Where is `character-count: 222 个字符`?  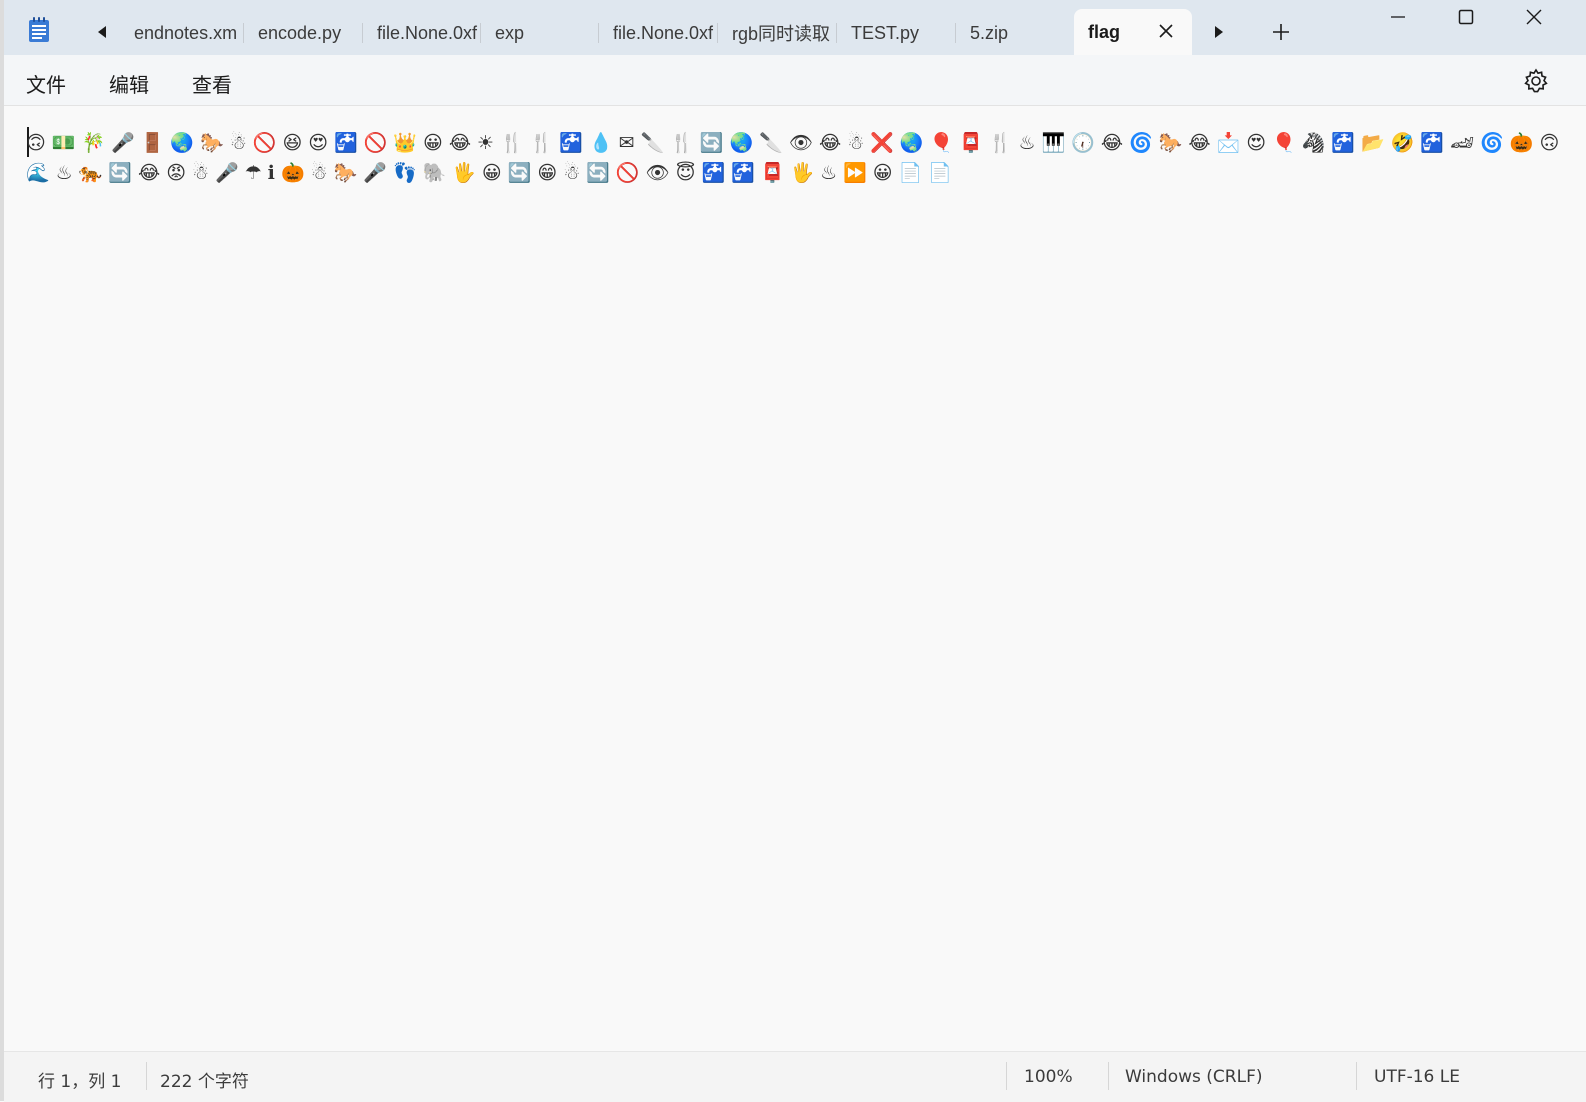
character-count: 222 个字符 is located at coordinates (204, 1082).